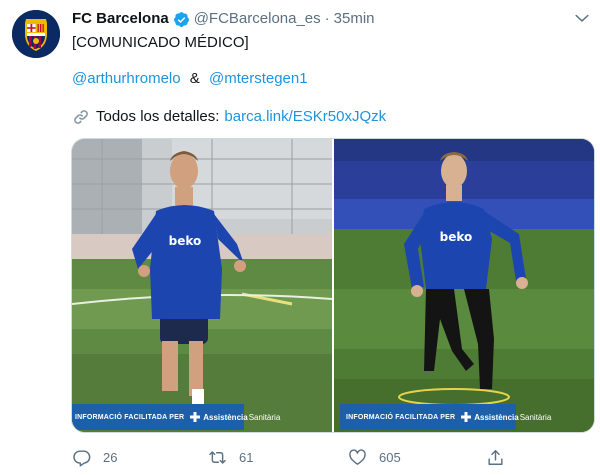  I want to click on retweet-count: 61, so click(246, 457).